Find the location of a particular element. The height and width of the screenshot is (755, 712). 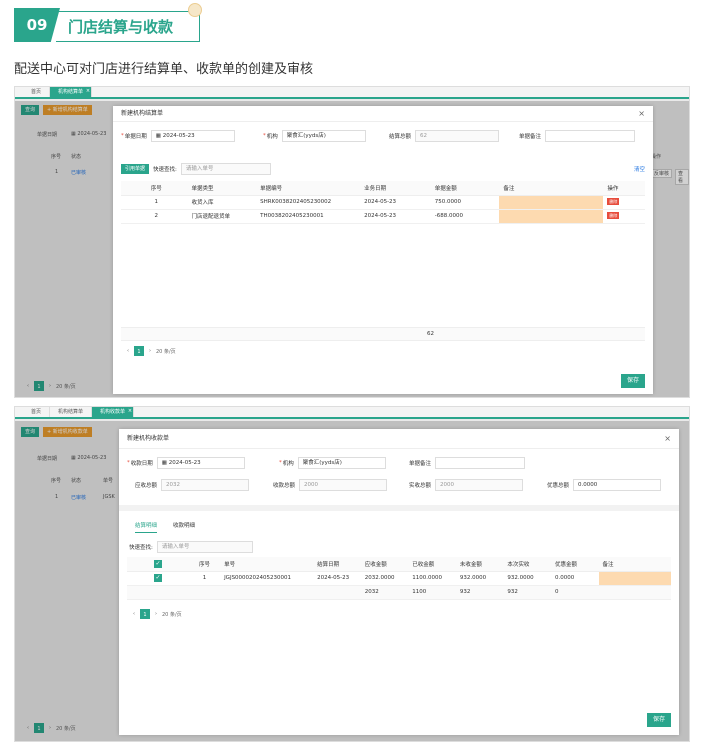

total-label: 结算总额 is located at coordinates (400, 137).